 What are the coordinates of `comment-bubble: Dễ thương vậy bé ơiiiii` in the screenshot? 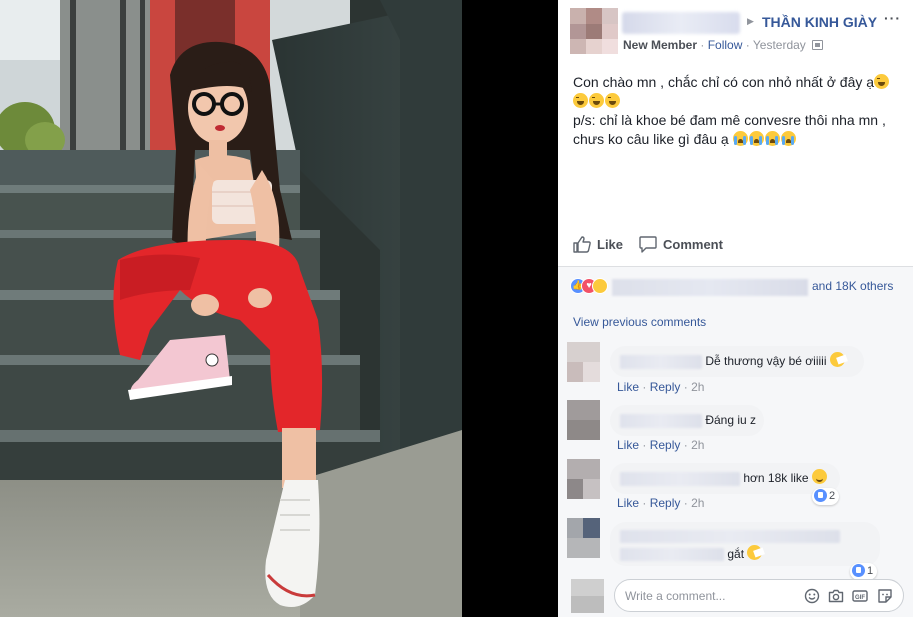 It's located at (737, 361).